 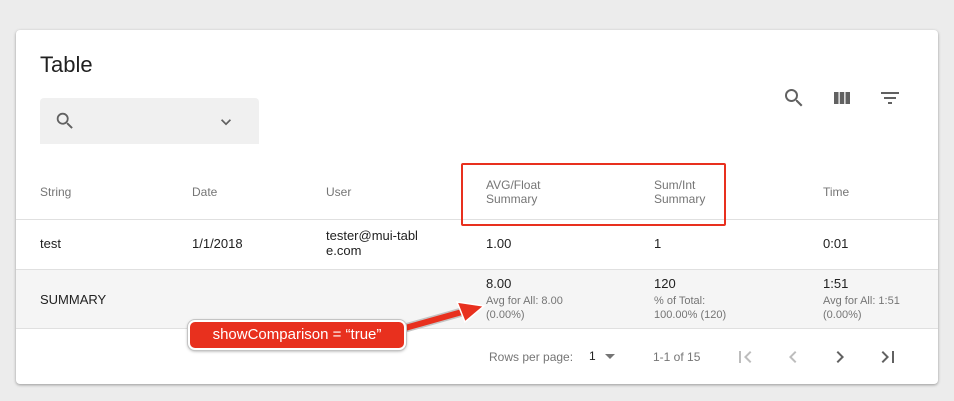 What do you see at coordinates (439, 318) in the screenshot?
I see `annotation-arrow` at bounding box center [439, 318].